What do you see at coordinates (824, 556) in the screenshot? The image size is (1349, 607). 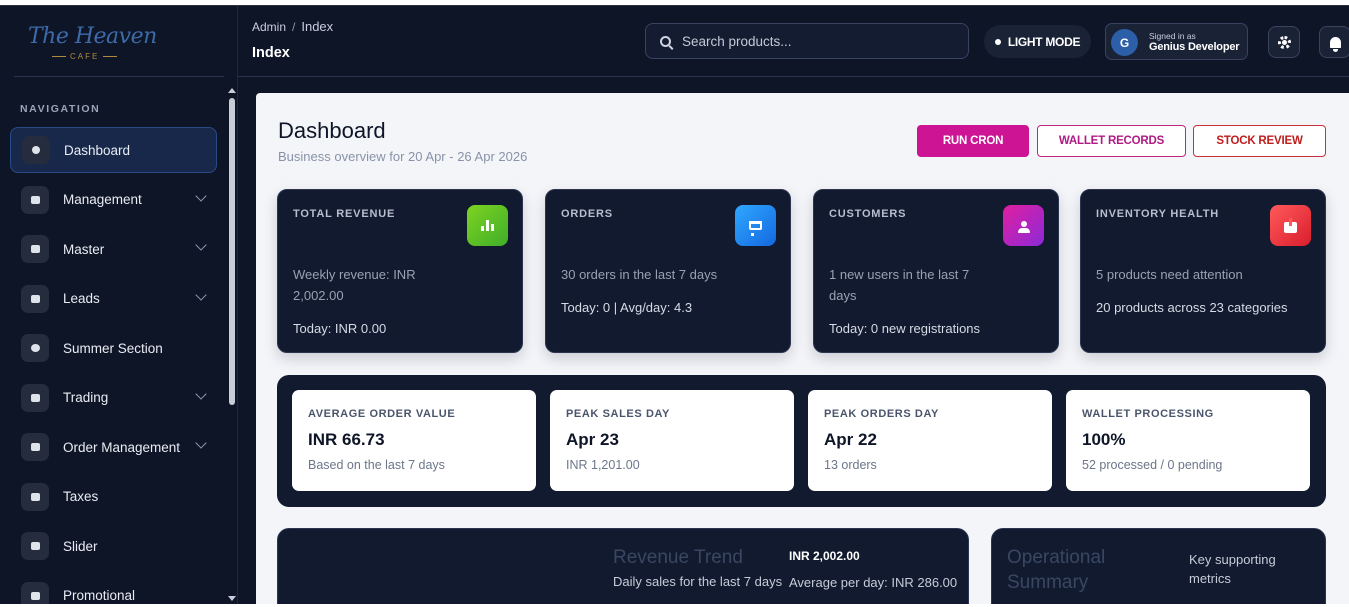 I see `revenue-trend-total: INR 2,002.00` at bounding box center [824, 556].